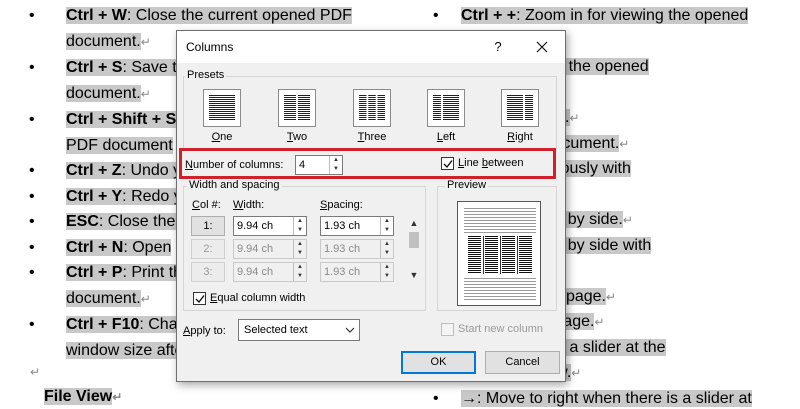  What do you see at coordinates (446, 137) in the screenshot?
I see `preset-left-label: Left` at bounding box center [446, 137].